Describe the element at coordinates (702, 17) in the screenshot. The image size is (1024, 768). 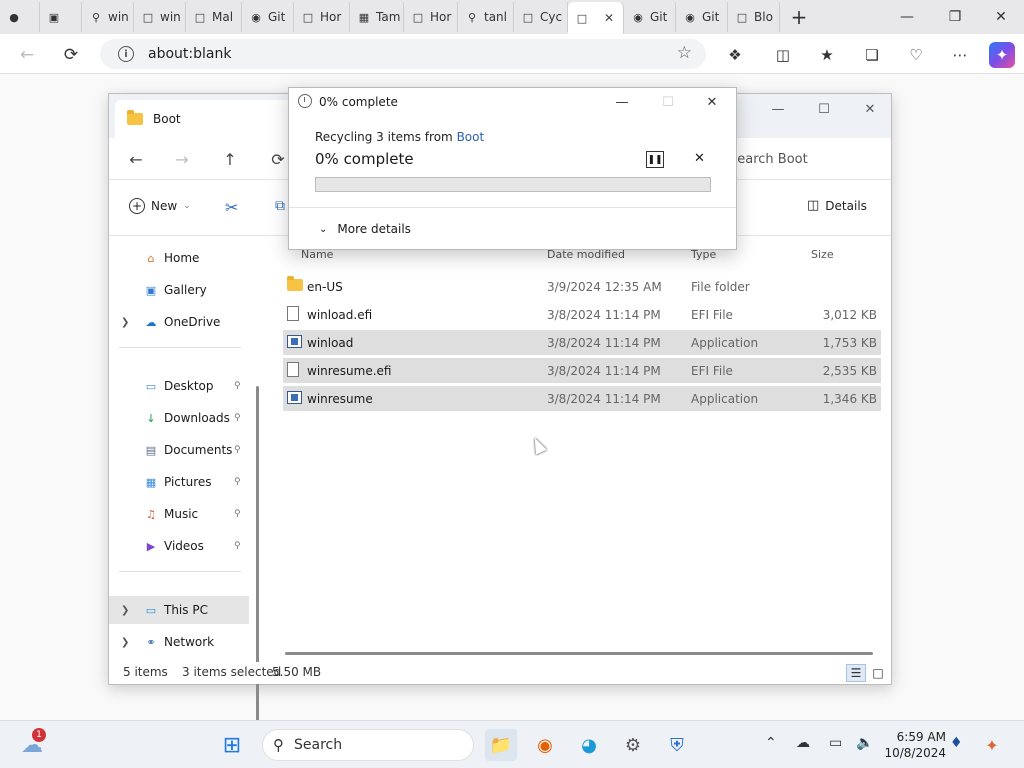
I see `browser-tab-13: ◉ Git` at that location.